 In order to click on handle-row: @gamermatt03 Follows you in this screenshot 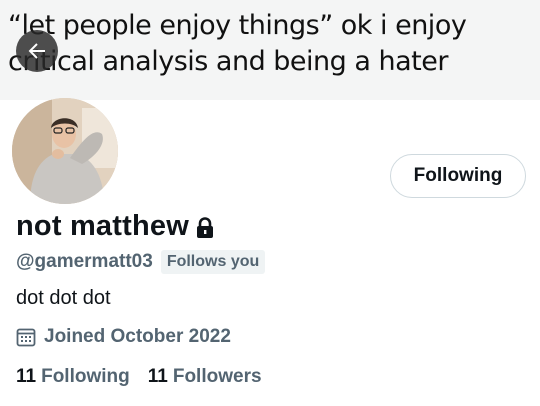, I will do `click(141, 262)`.